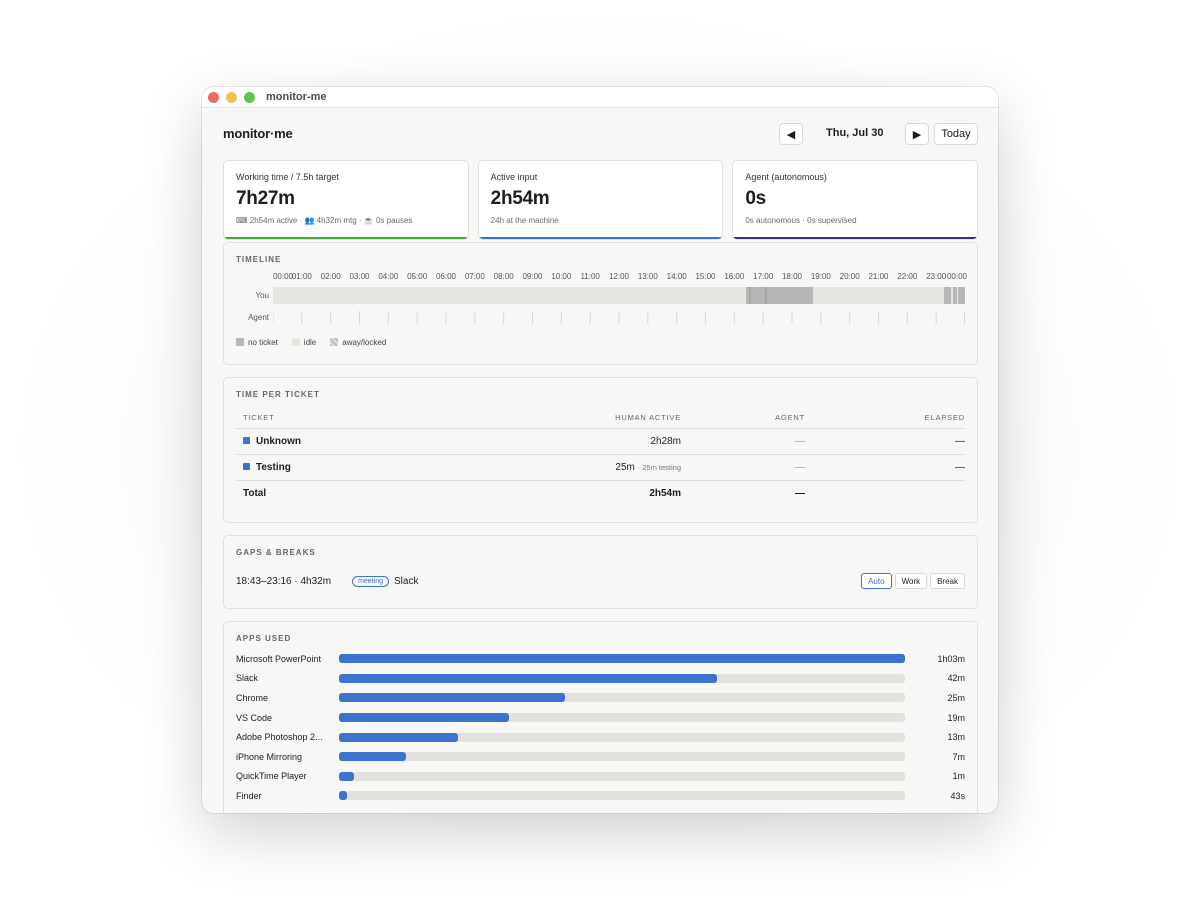 The image size is (1200, 900). I want to click on hour-tick-label: 04:00, so click(388, 276).